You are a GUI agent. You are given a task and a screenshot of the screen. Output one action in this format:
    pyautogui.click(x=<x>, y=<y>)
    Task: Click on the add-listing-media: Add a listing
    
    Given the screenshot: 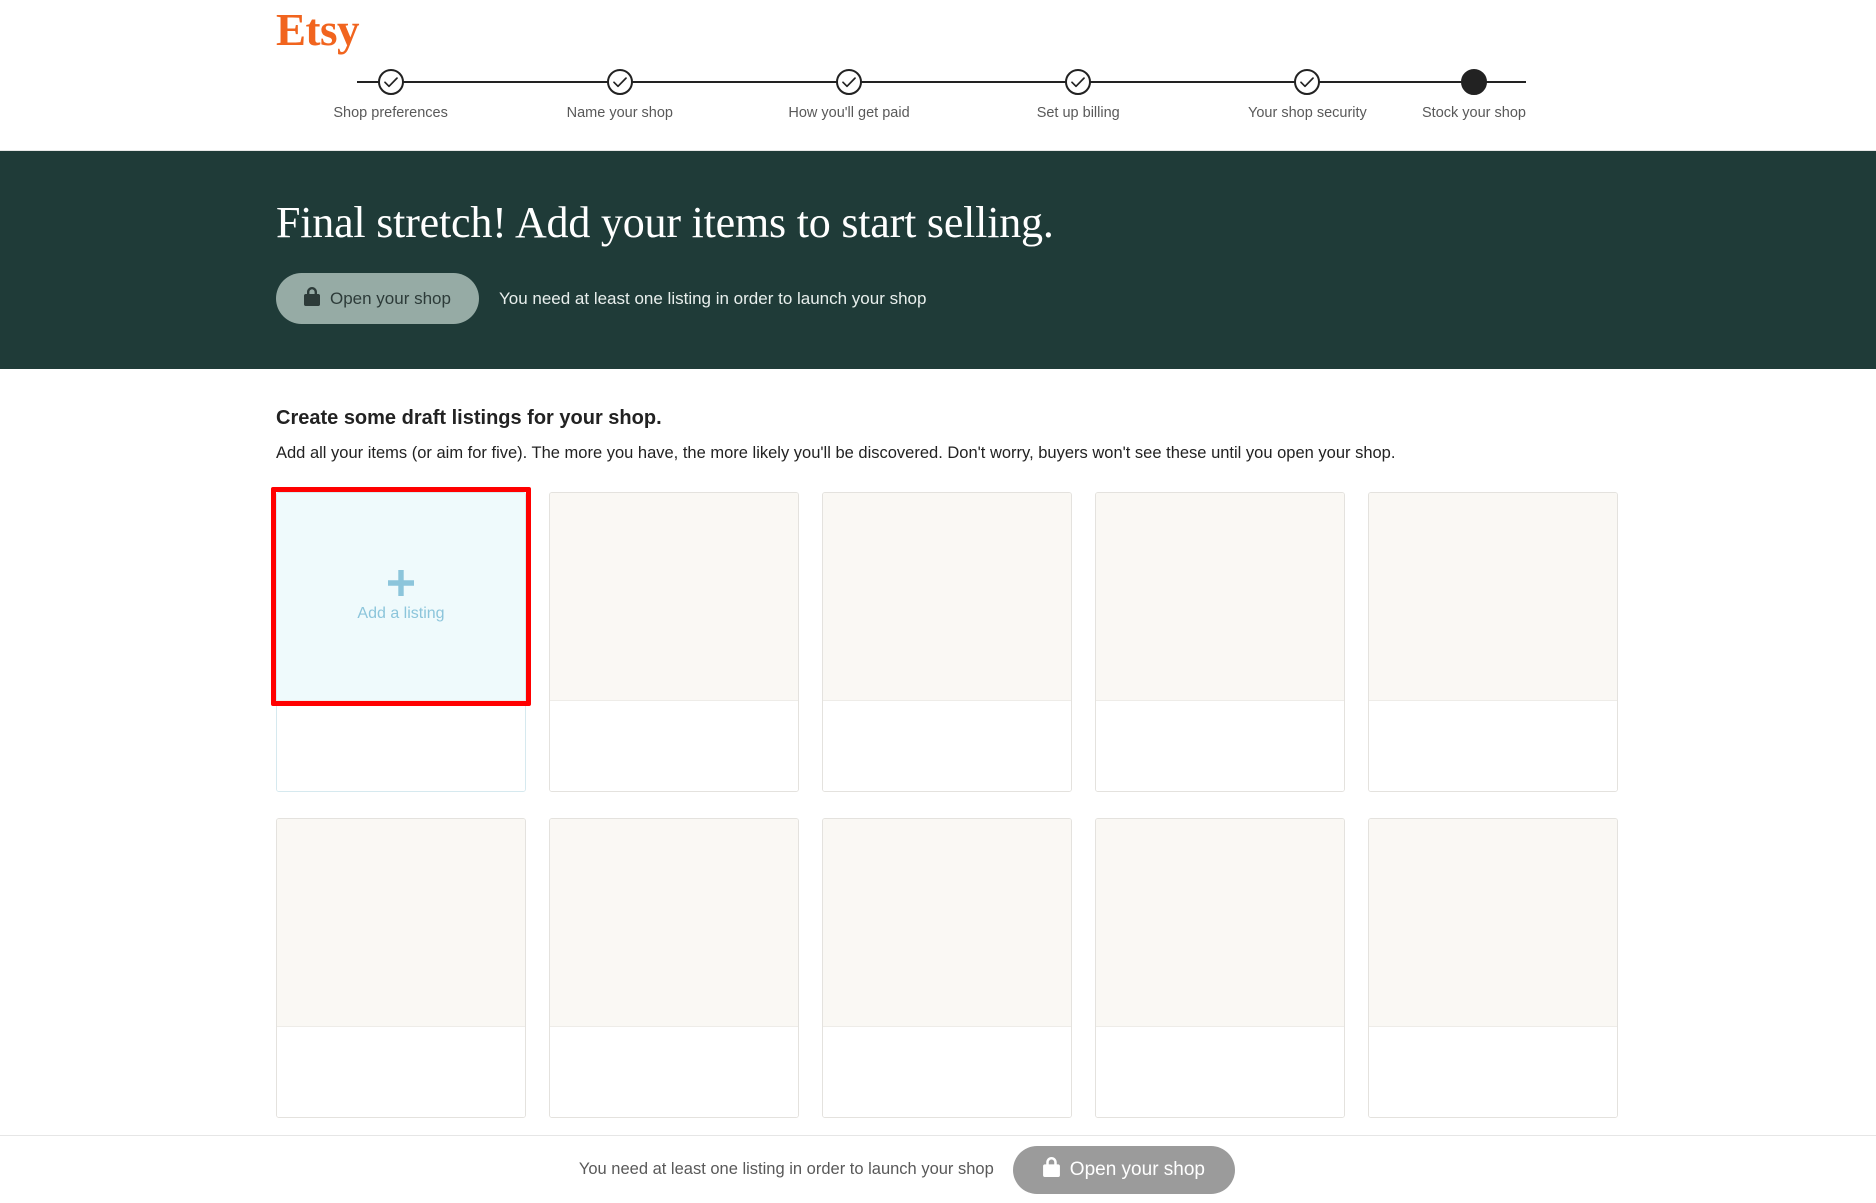 What is the action you would take?
    pyautogui.click(x=401, y=597)
    